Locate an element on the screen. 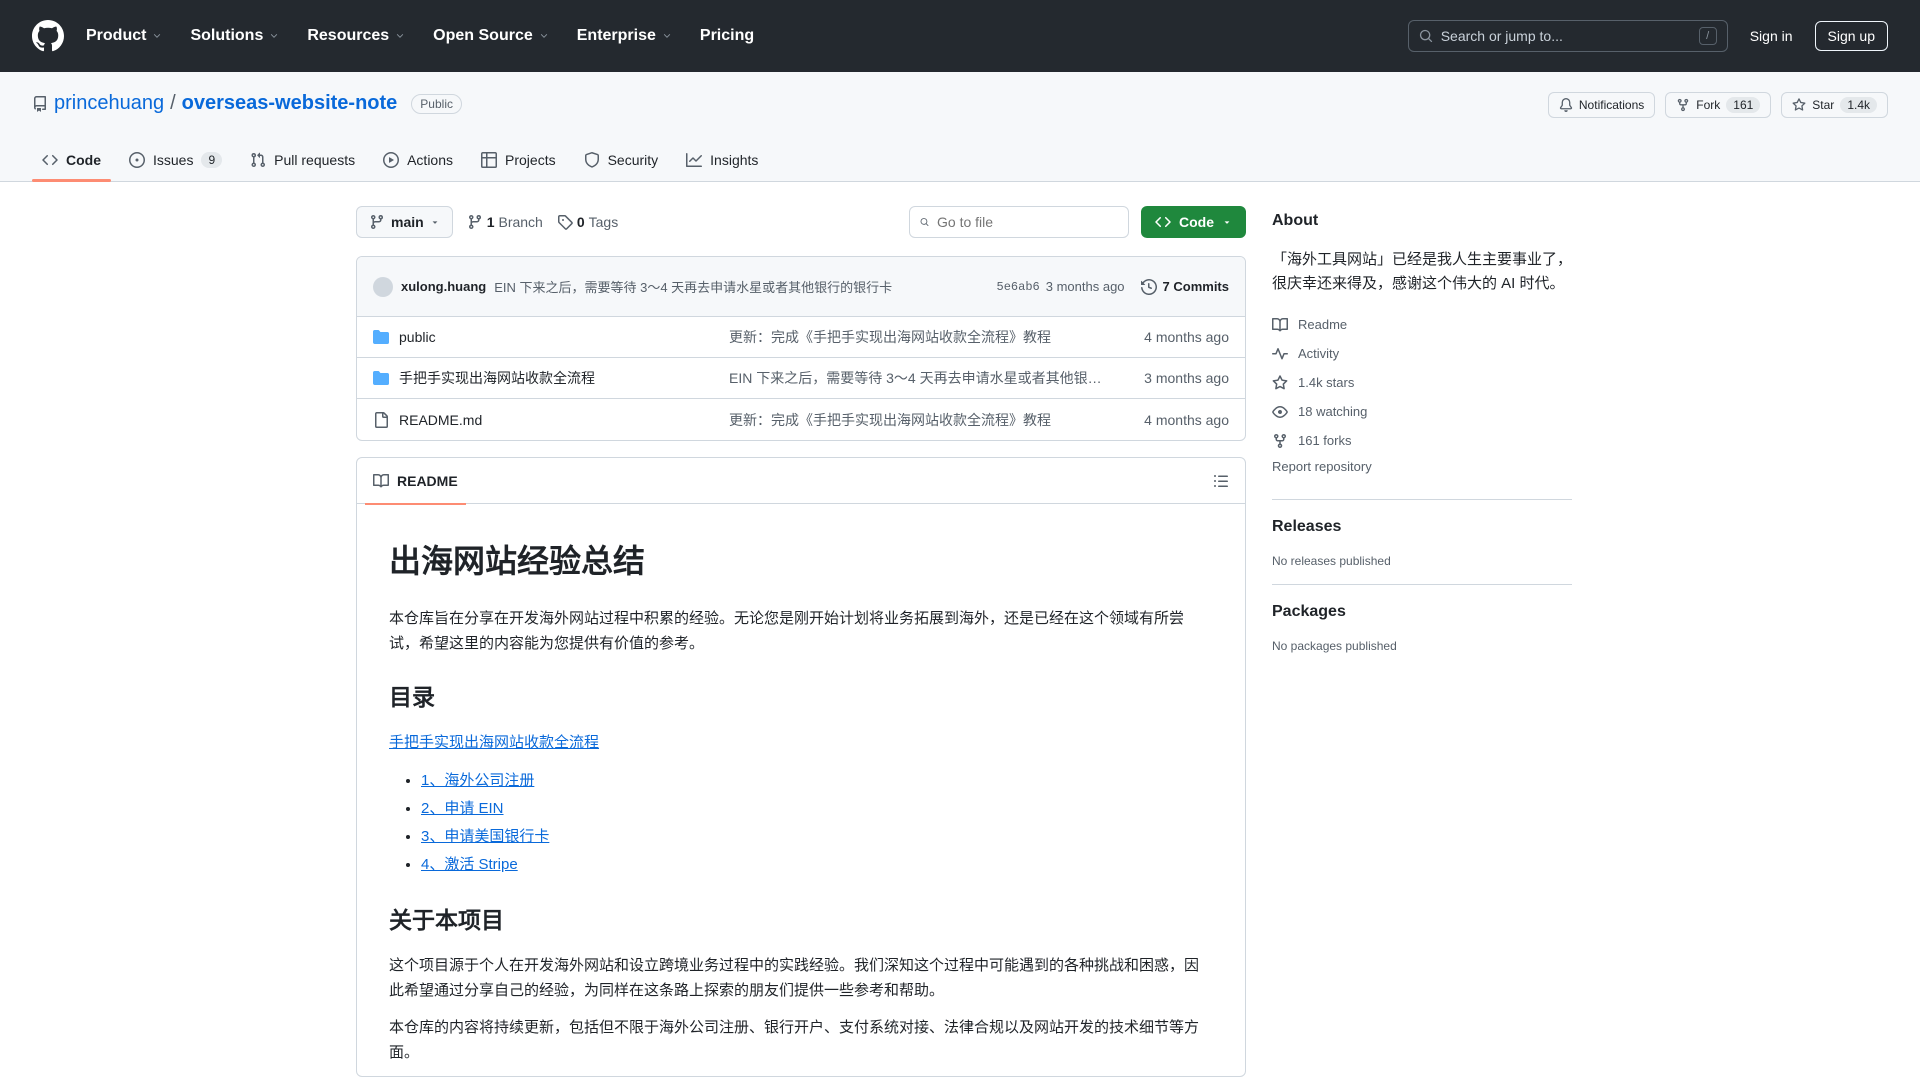 This screenshot has width=1920, height=1080. folder-icon is located at coordinates (381, 337).